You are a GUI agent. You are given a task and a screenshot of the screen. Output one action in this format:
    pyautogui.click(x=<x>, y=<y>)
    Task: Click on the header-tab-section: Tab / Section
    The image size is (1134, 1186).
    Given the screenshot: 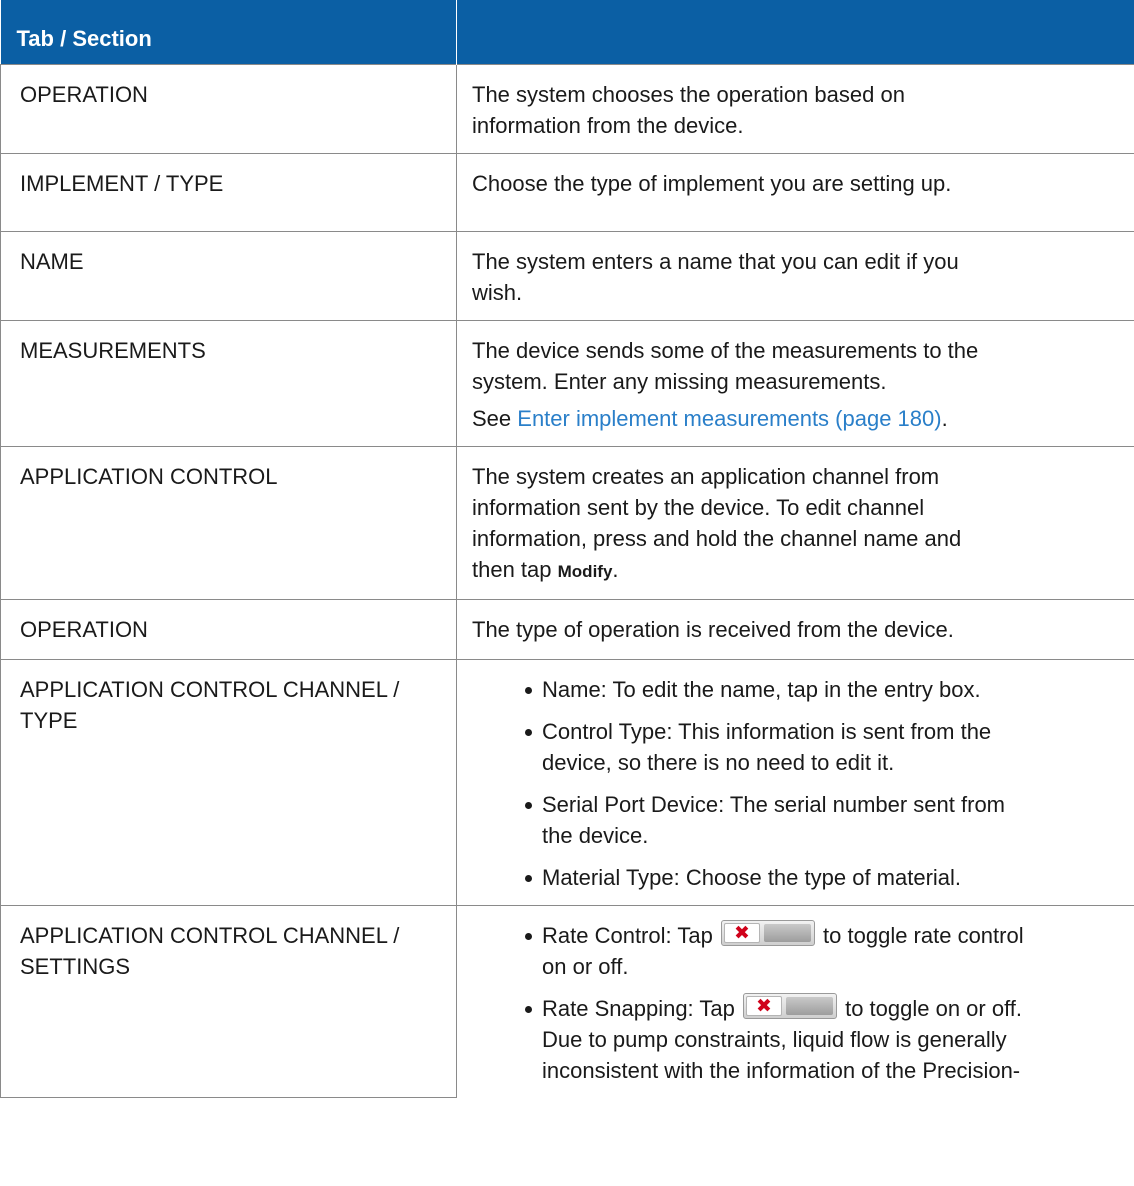 What is the action you would take?
    pyautogui.click(x=228, y=32)
    